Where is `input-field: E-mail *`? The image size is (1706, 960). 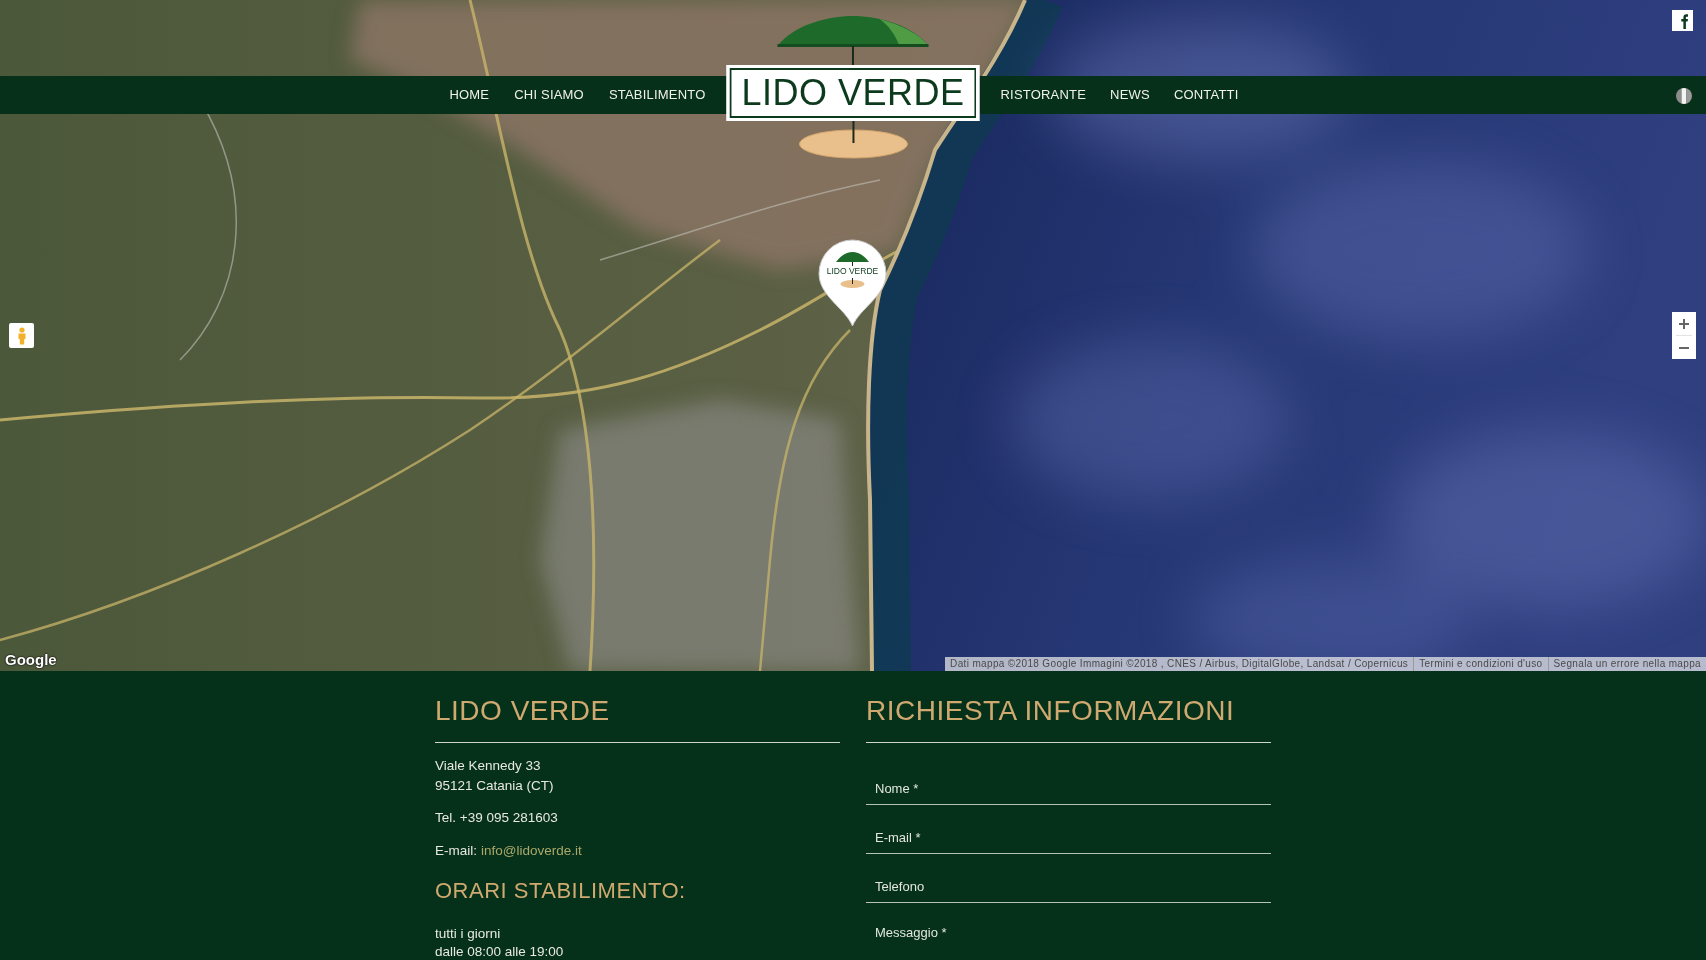 input-field: E-mail * is located at coordinates (1068, 834).